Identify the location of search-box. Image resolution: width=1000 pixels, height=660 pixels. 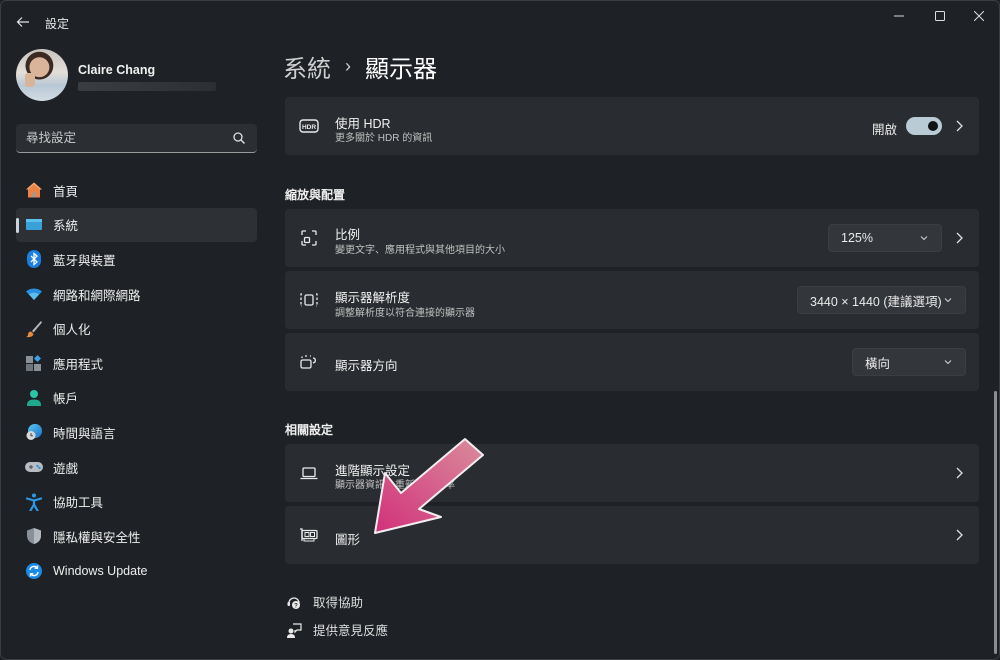
(136, 138).